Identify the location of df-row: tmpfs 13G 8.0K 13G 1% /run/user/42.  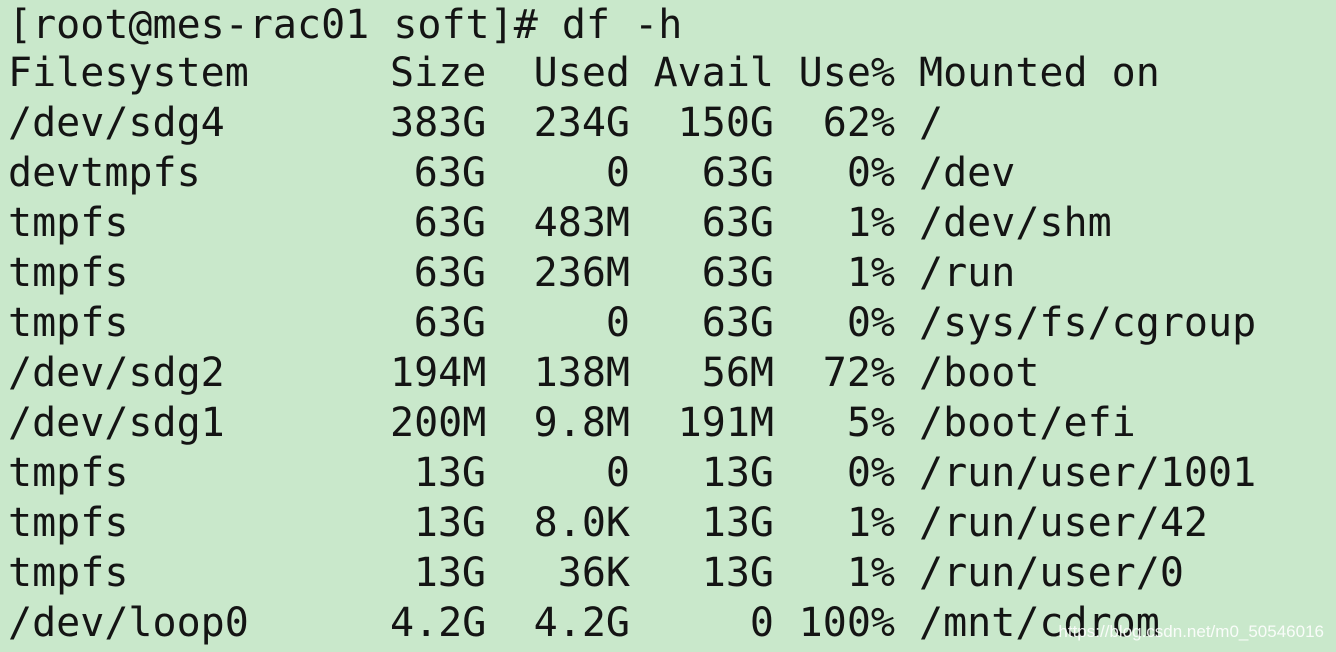
(672, 523).